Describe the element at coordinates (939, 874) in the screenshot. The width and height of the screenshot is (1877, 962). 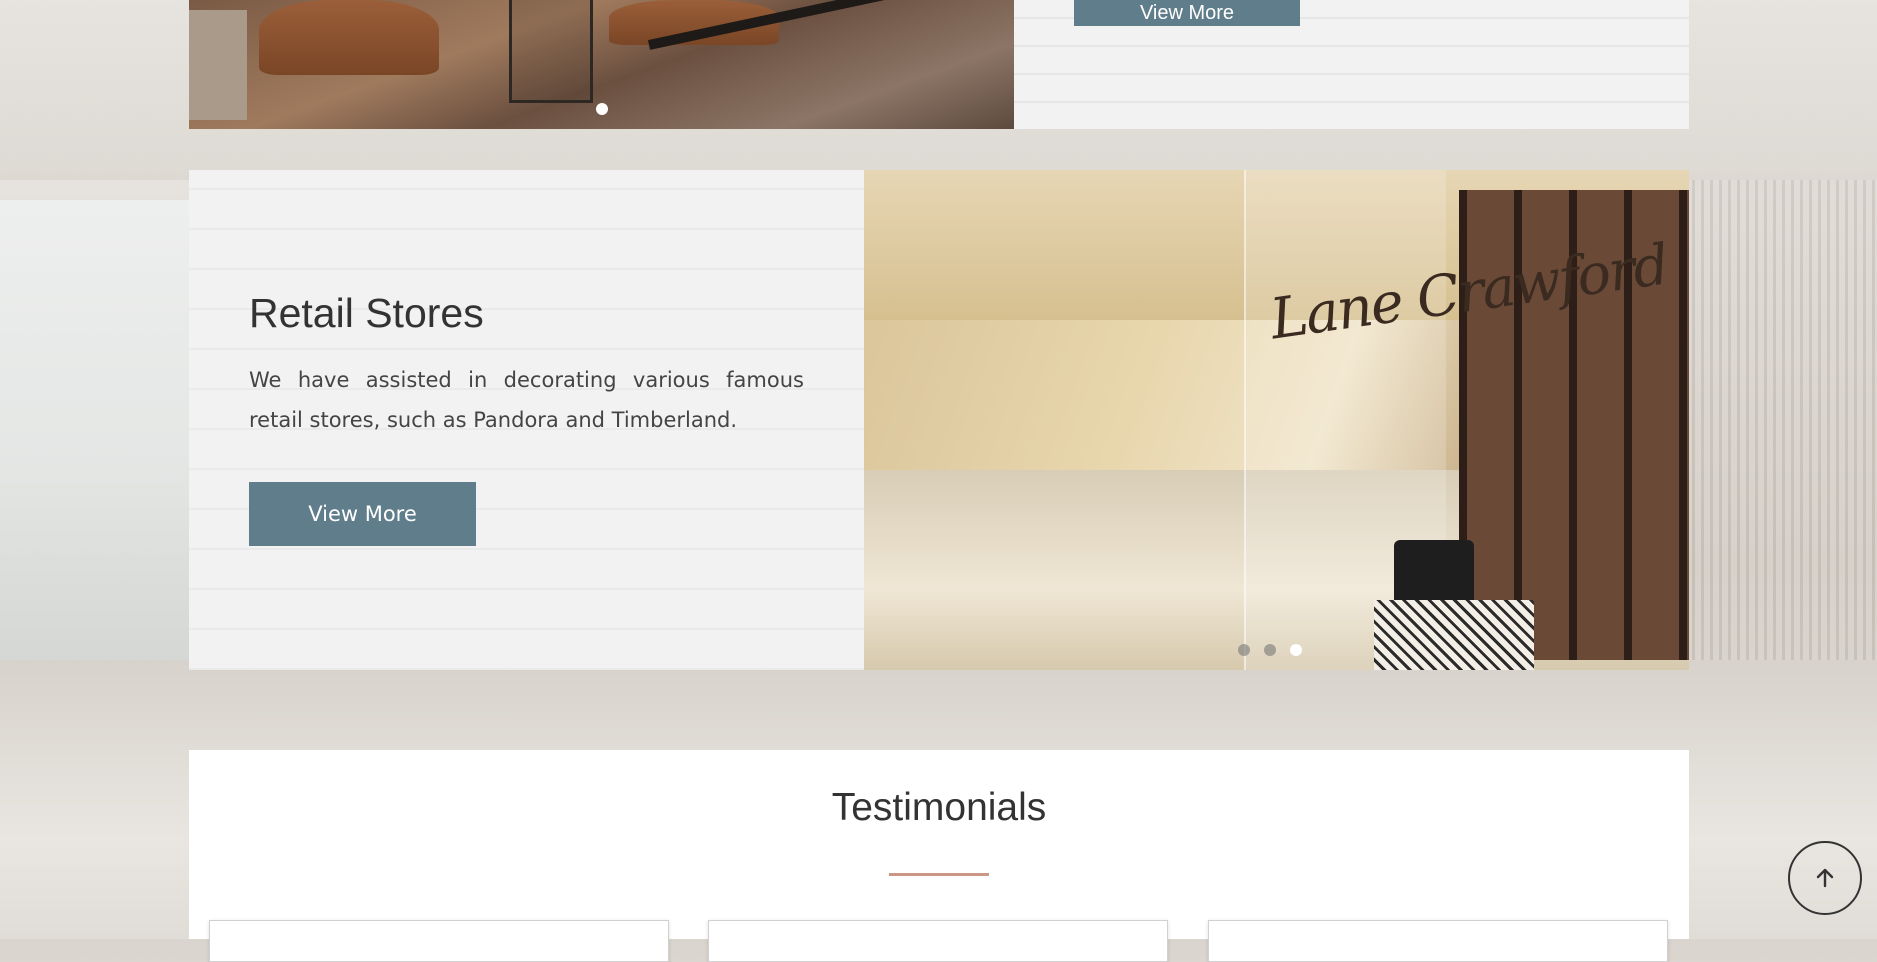
I see `title-underline` at that location.